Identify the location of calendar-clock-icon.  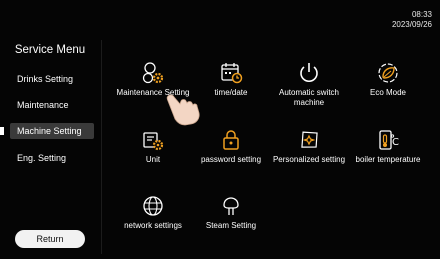
(232, 73).